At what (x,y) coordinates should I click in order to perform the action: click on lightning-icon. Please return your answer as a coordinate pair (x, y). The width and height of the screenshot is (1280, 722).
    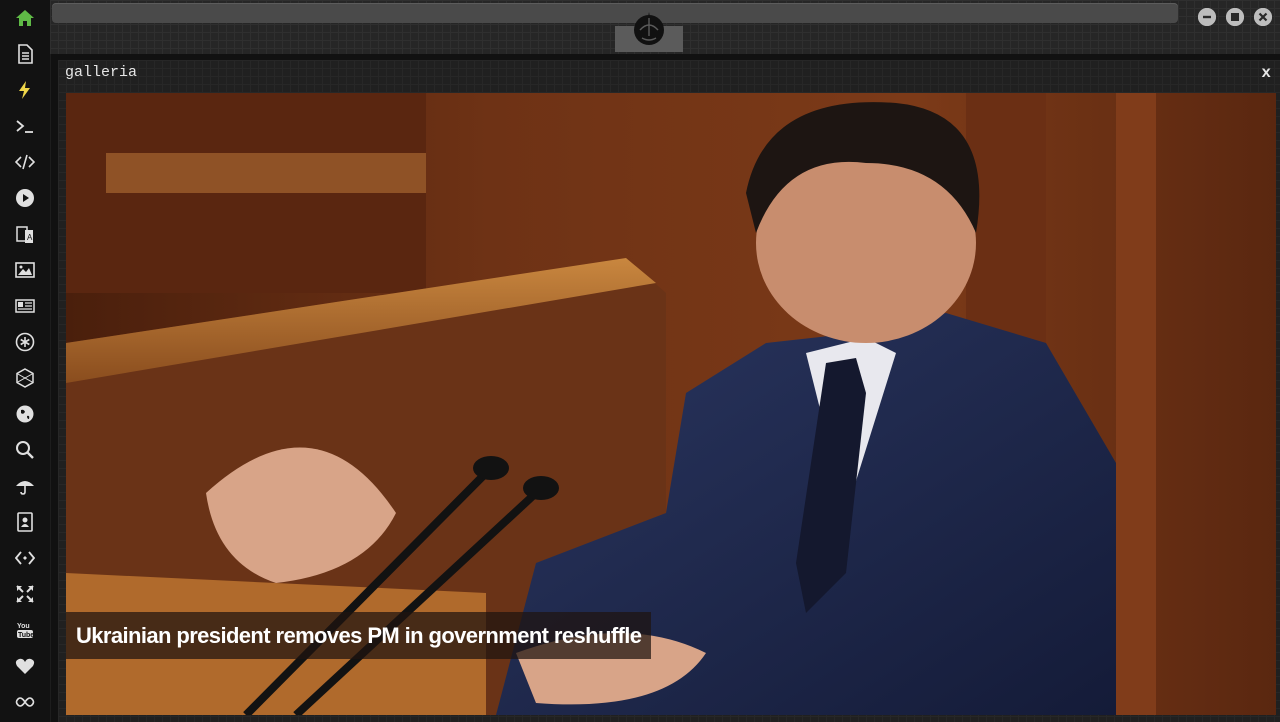
    Looking at the image, I should click on (25, 90).